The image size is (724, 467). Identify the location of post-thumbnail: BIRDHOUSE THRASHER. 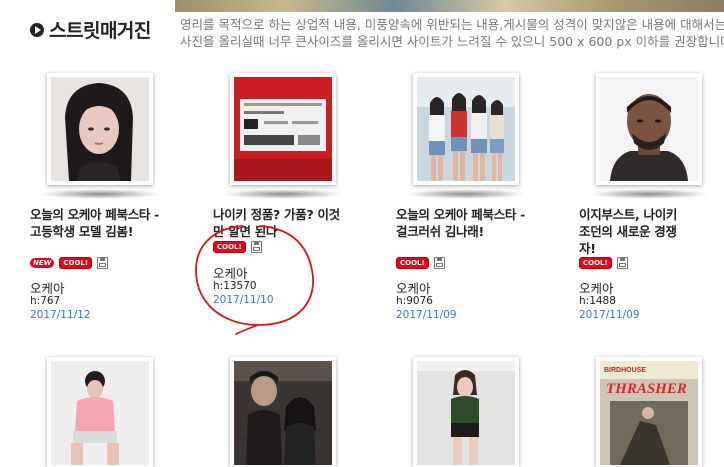
(649, 412).